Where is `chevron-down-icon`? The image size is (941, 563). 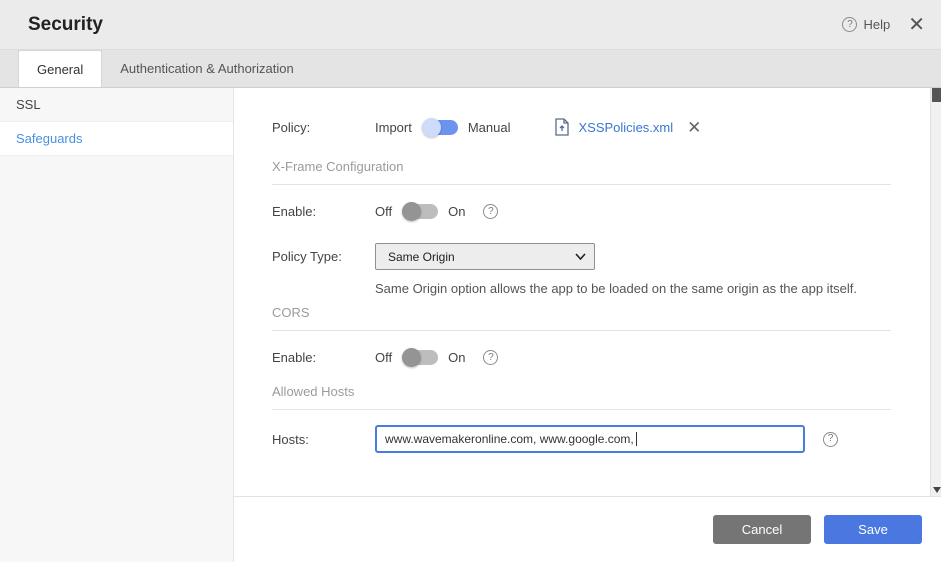
chevron-down-icon is located at coordinates (580, 256).